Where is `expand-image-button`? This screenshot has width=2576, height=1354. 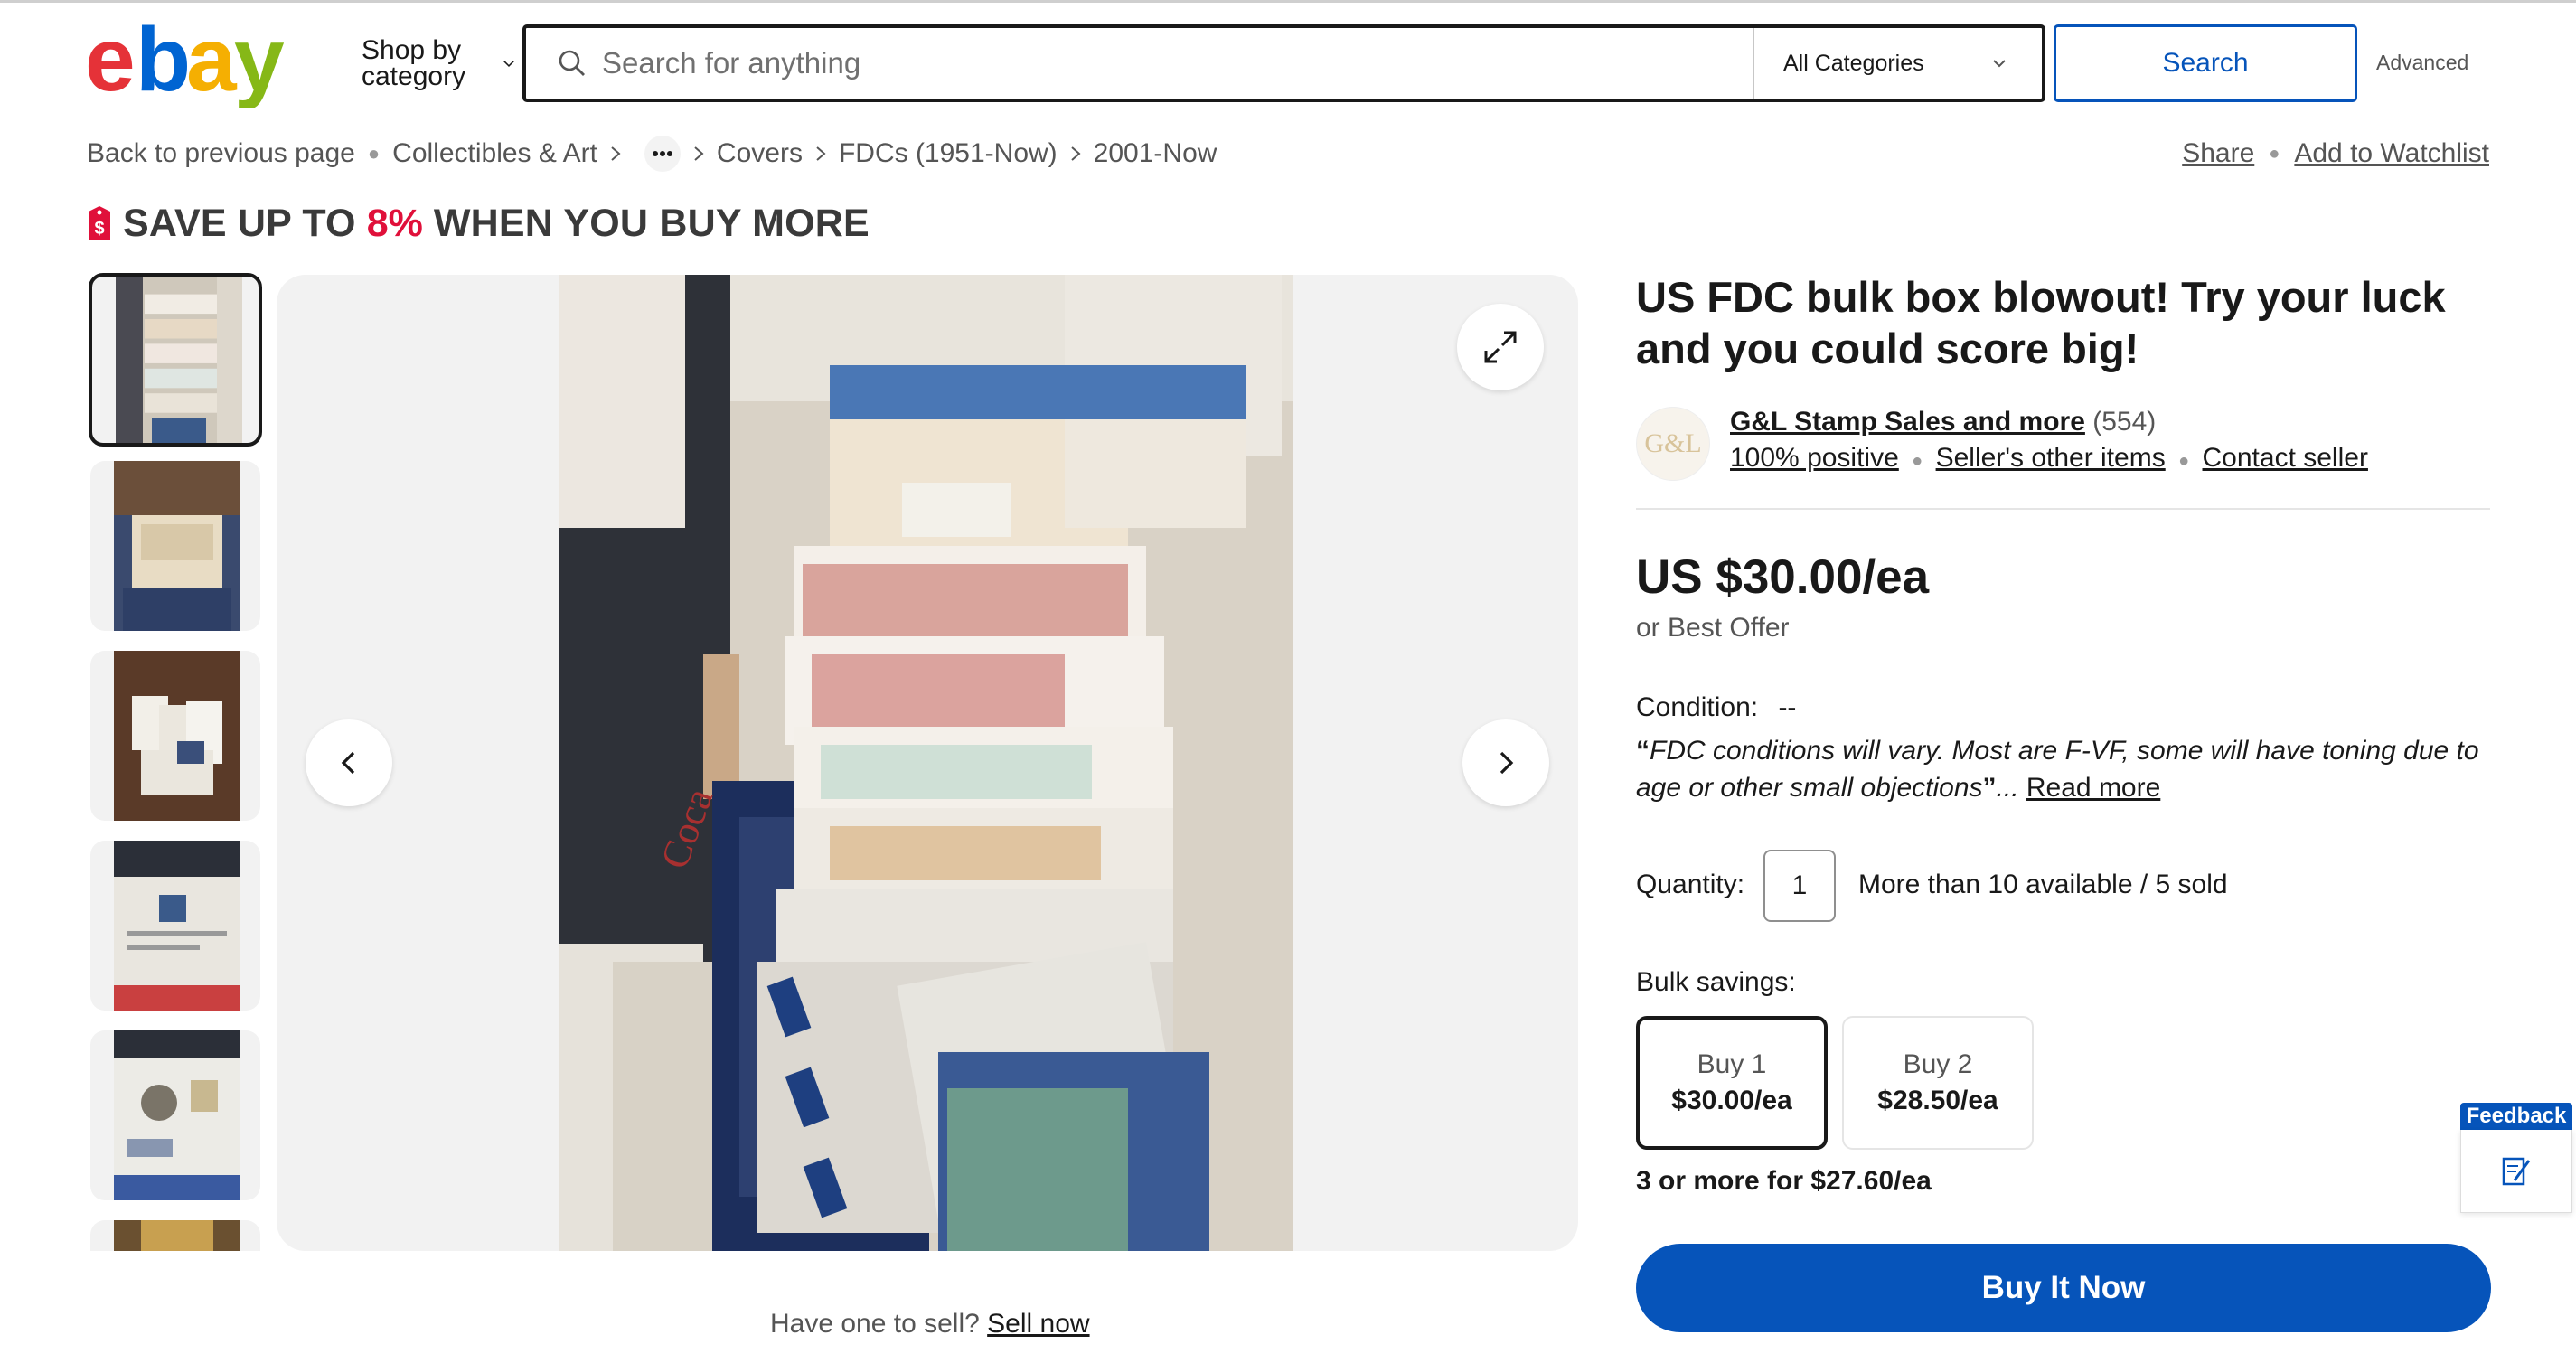 expand-image-button is located at coordinates (1500, 347).